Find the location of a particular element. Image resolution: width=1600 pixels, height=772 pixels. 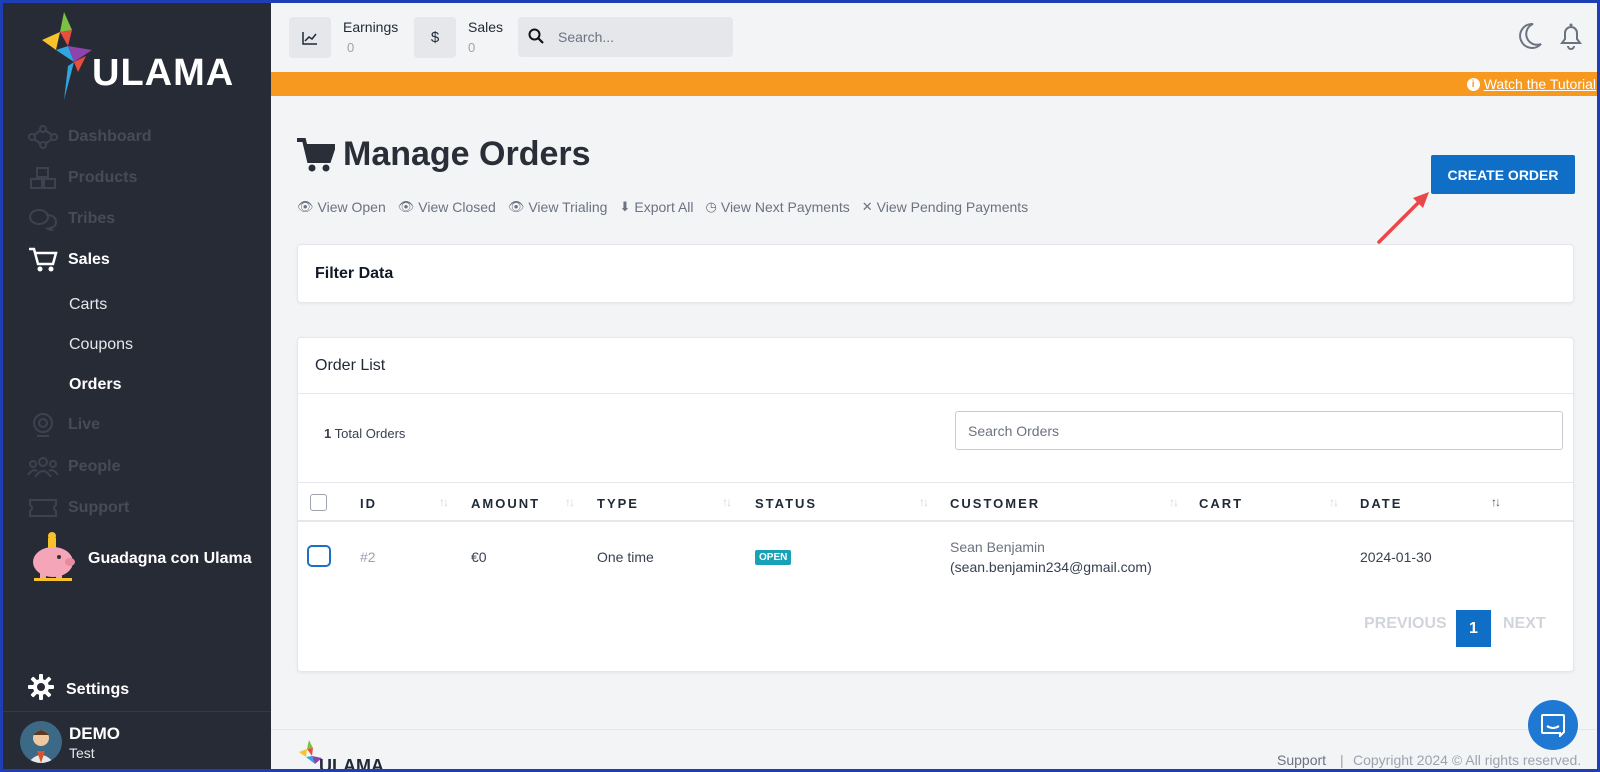

link-label: View Closed is located at coordinates (457, 207).